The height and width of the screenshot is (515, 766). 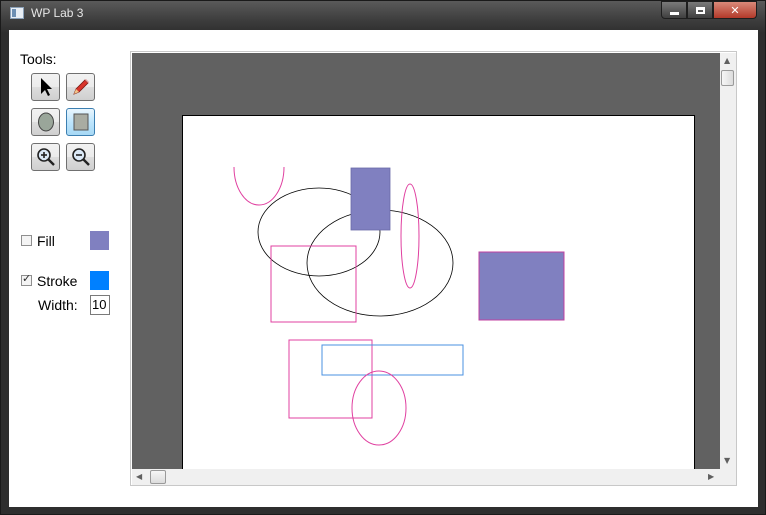 I want to click on vertical-scroll-thumb, so click(x=727, y=78).